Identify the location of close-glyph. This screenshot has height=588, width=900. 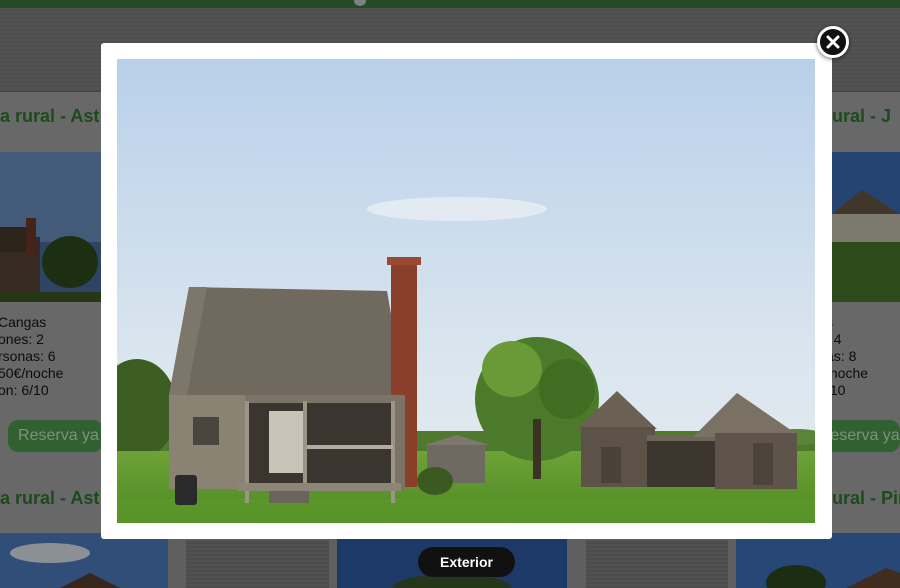
(833, 42).